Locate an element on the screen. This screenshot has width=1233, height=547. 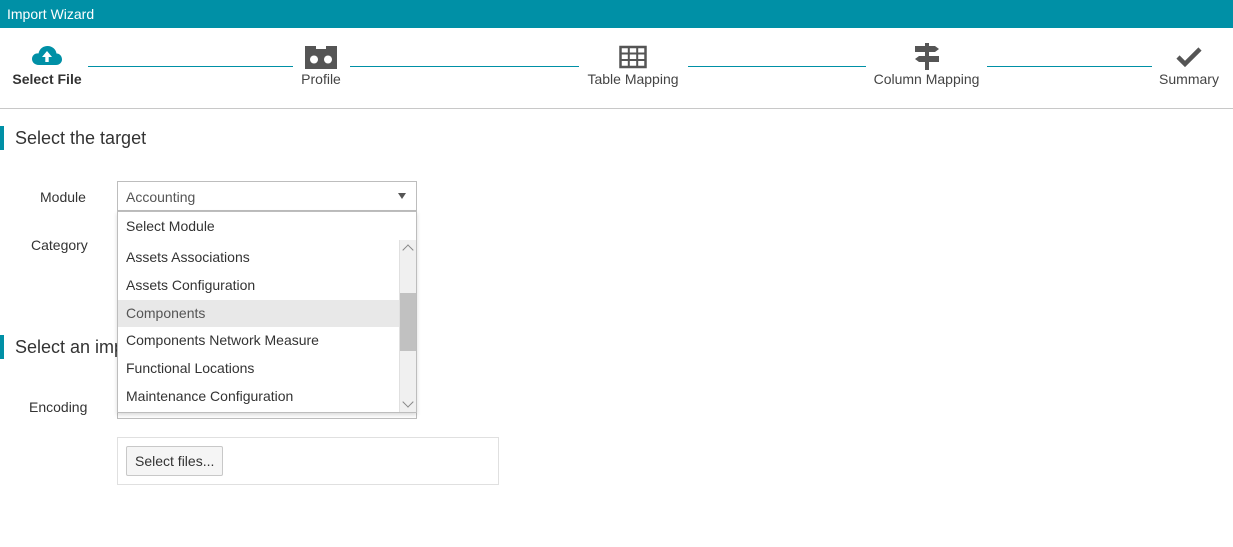
cloud-upload-icon is located at coordinates (47, 55).